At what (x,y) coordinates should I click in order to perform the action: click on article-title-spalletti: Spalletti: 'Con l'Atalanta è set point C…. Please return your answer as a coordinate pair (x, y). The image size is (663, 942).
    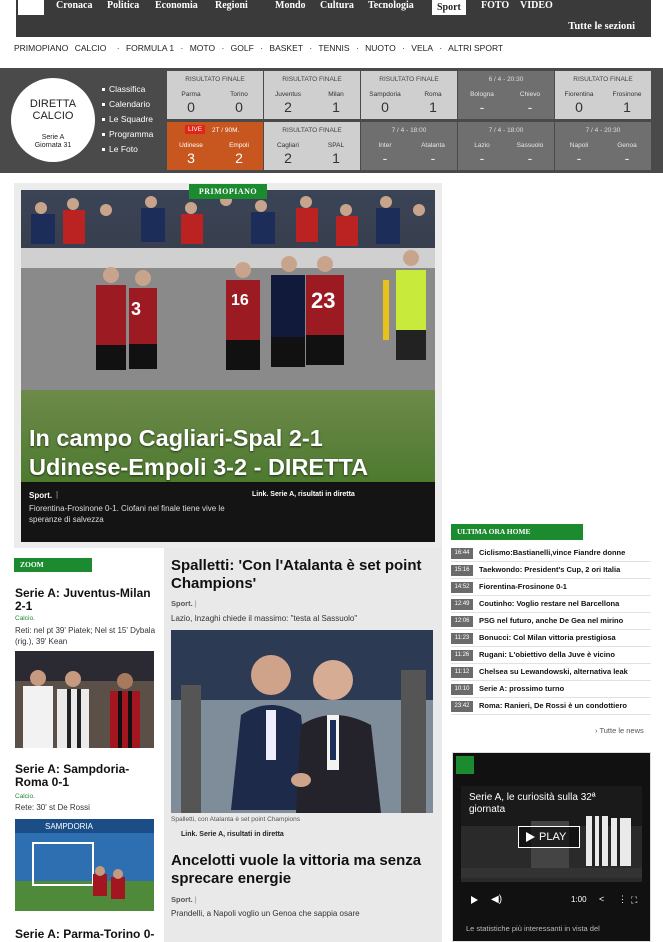
    Looking at the image, I should click on (302, 575).